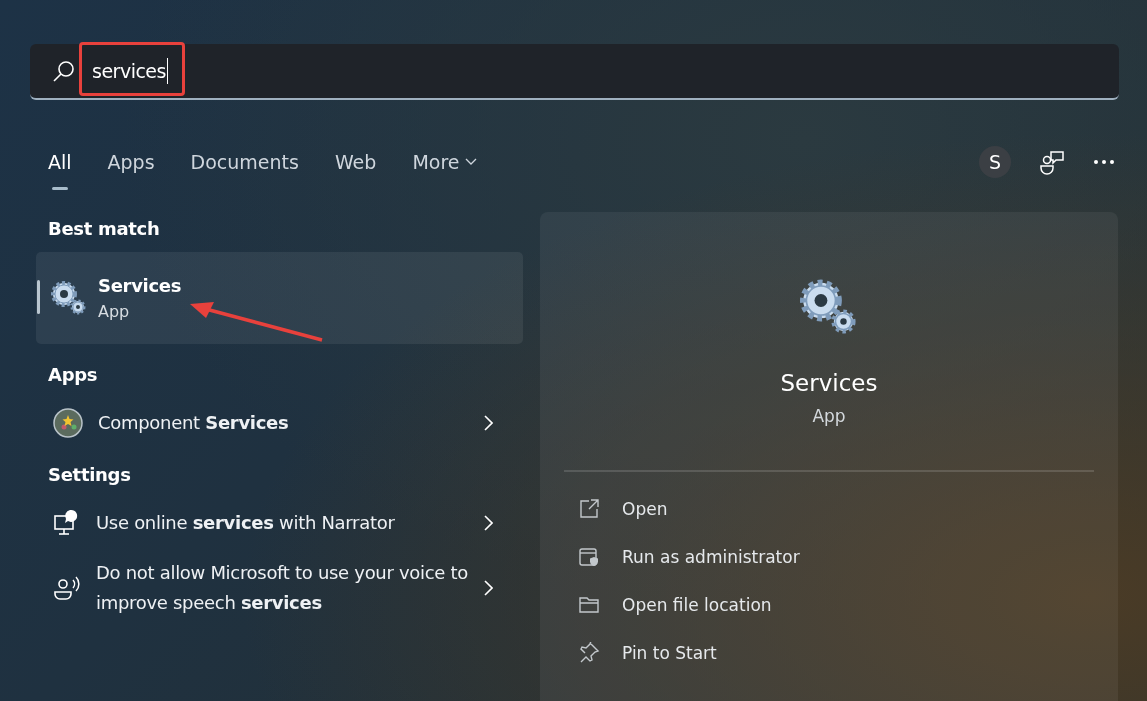  Describe the element at coordinates (68, 423) in the screenshot. I see `component-globe-icon` at that location.